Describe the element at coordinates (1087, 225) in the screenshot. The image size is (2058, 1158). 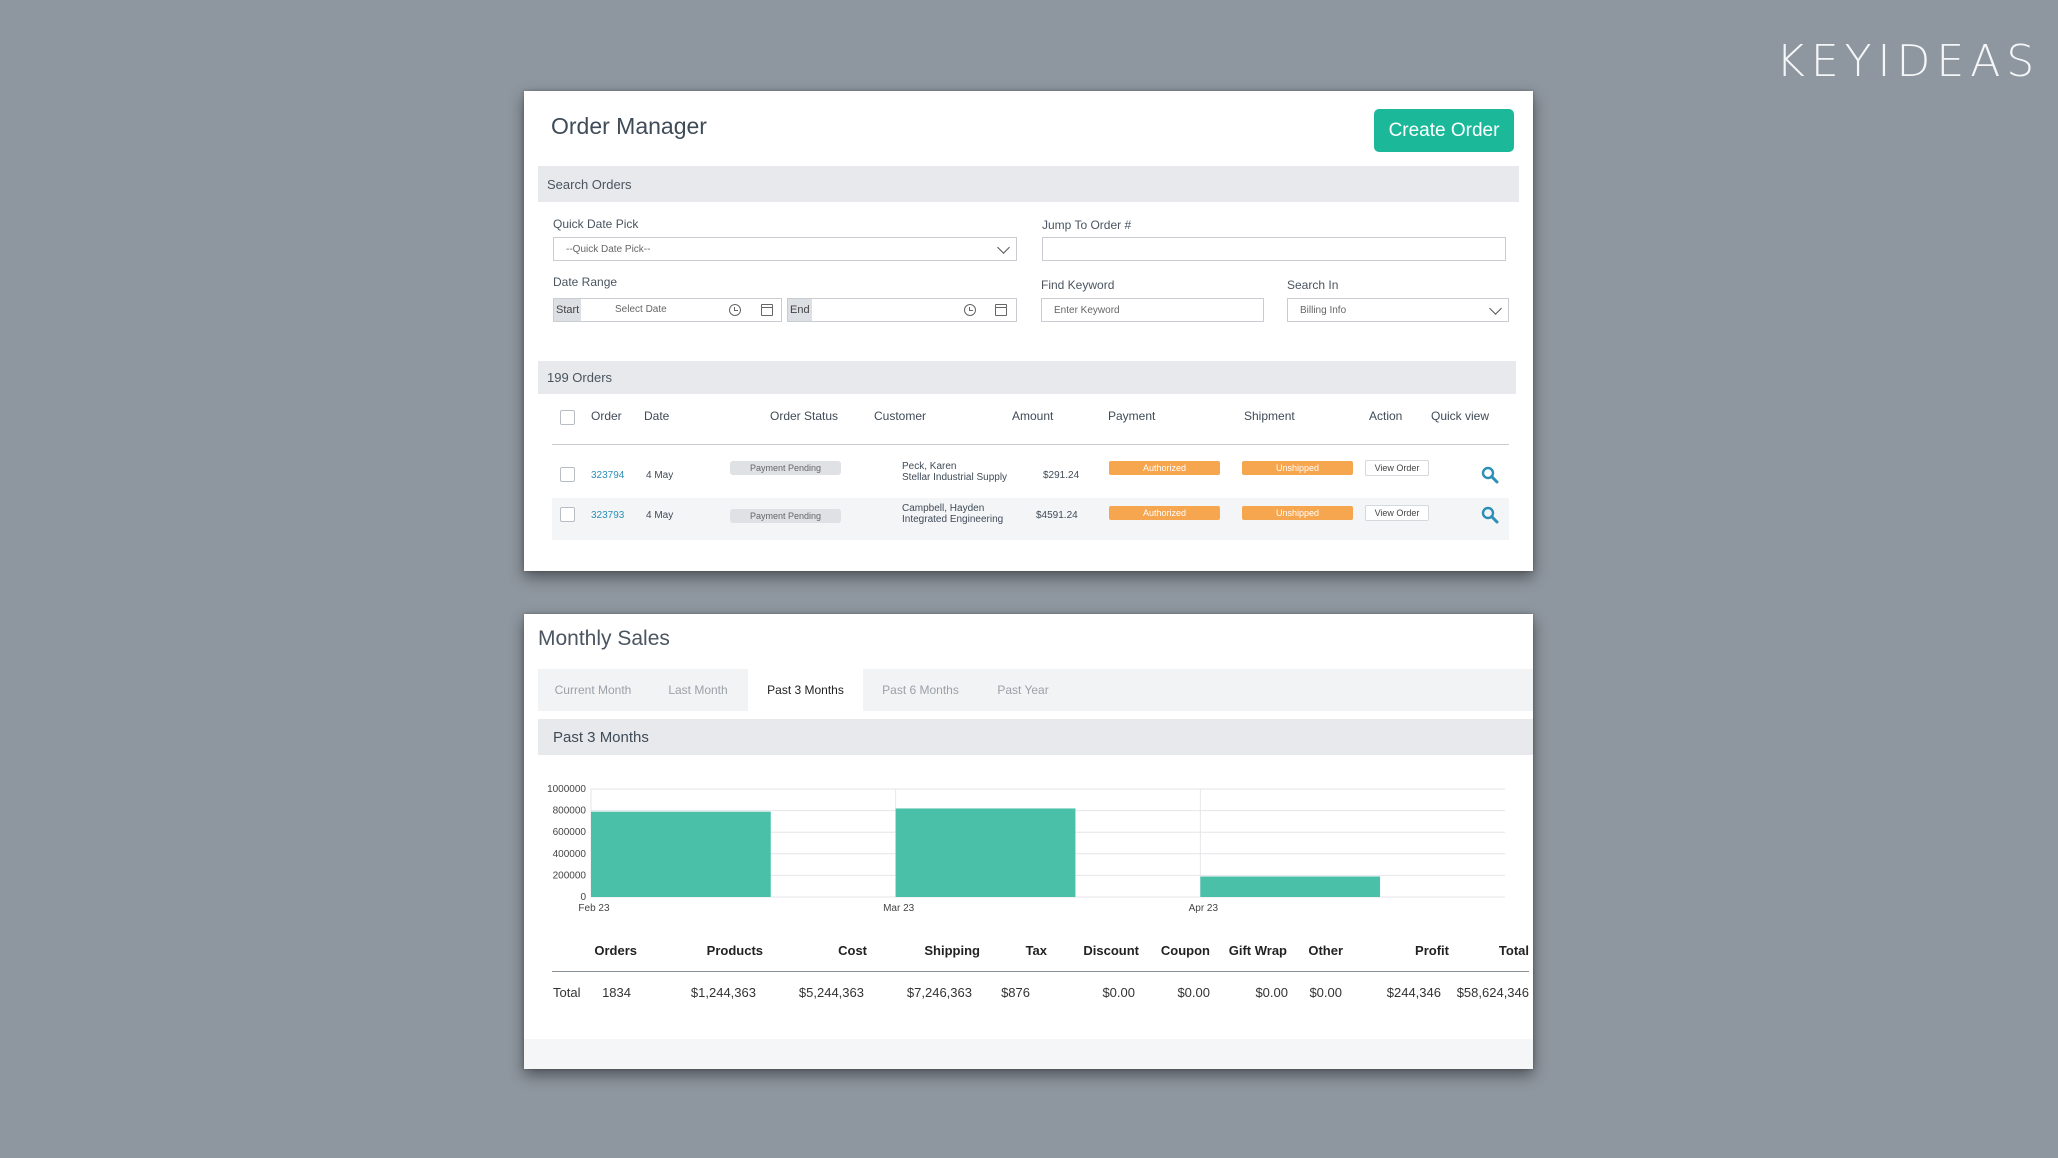
I see `jump-to-order-label: Jump To Order #` at that location.